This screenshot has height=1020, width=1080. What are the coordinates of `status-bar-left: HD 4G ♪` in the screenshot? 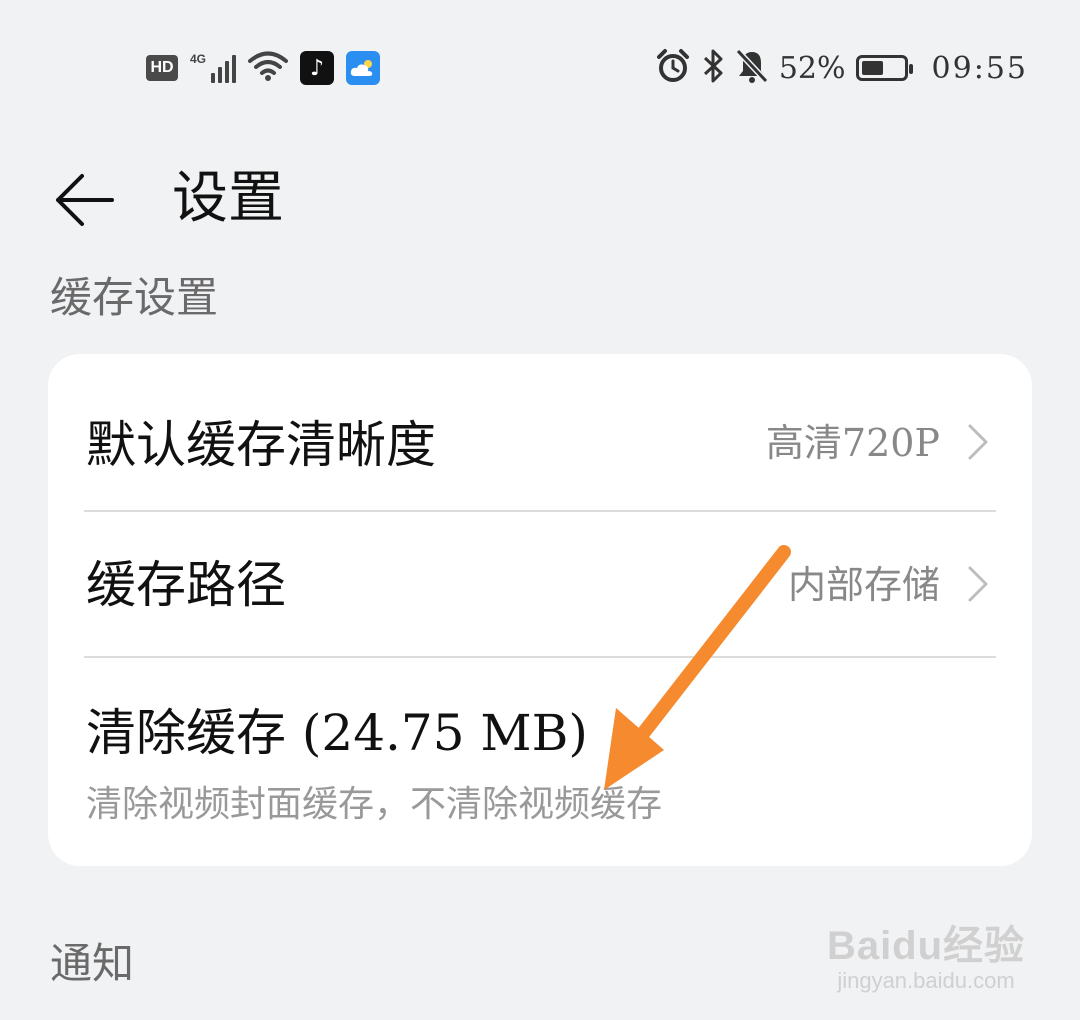 It's located at (263, 68).